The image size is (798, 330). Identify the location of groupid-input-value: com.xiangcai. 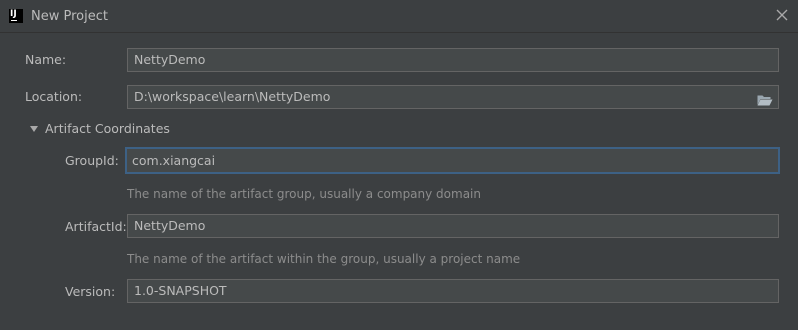
(174, 160).